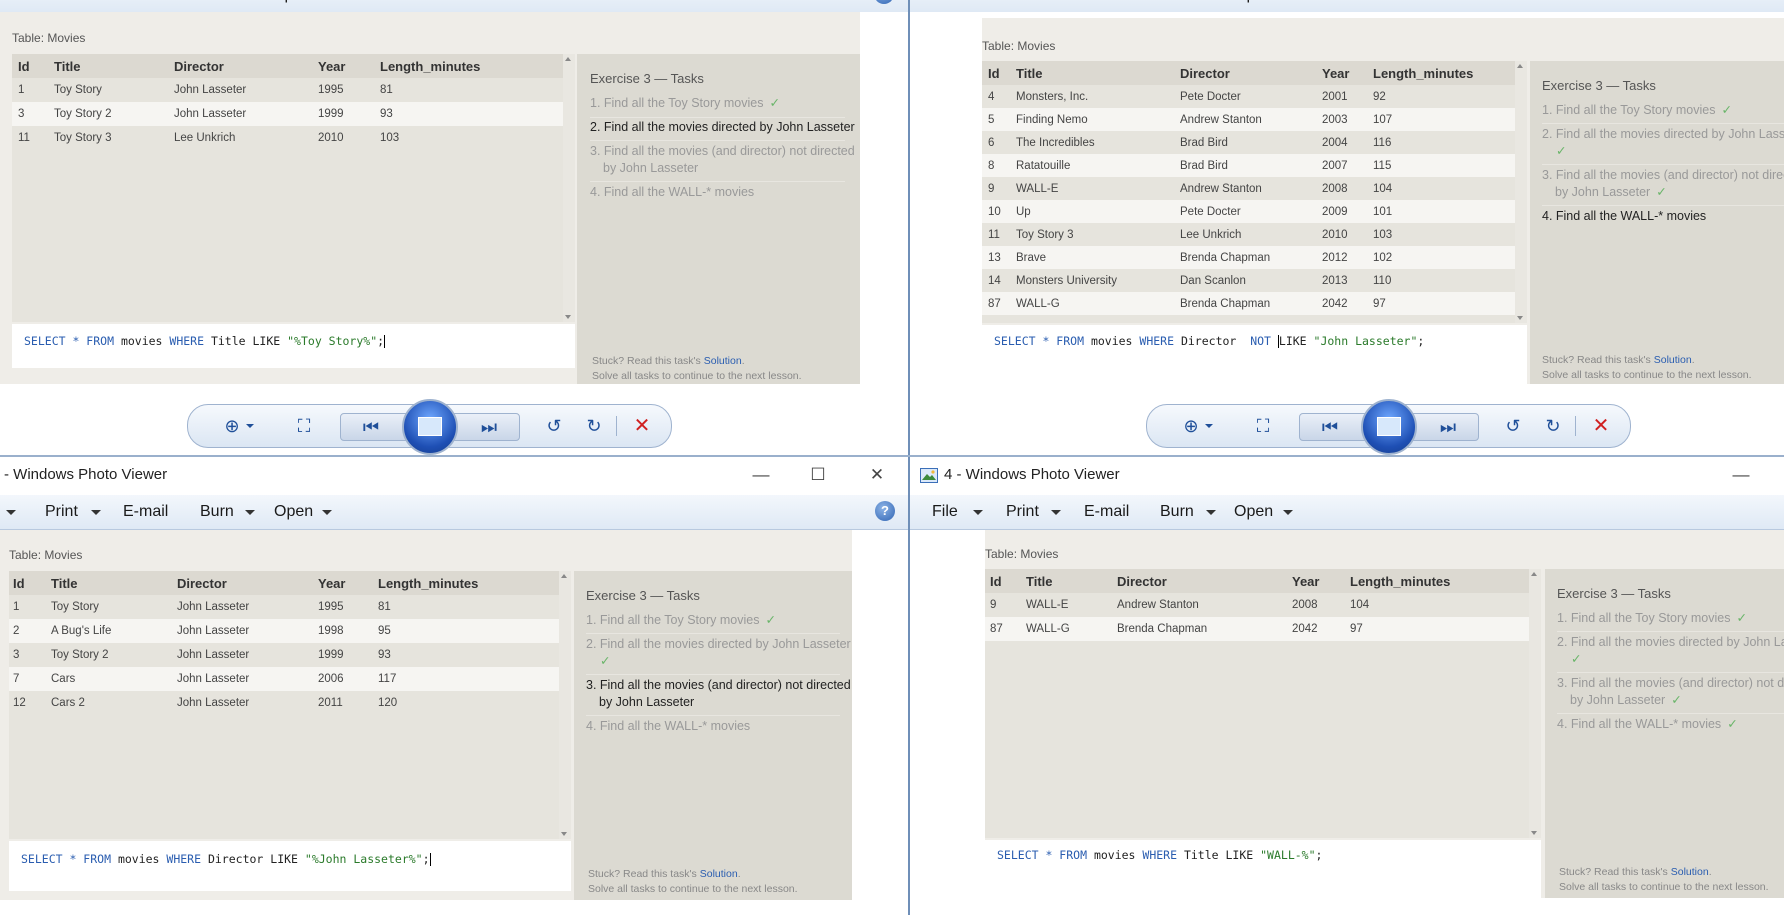 This screenshot has height=915, width=1784. Describe the element at coordinates (1158, 605) in the screenshot. I see `cell-director: Andrew Stanton` at that location.